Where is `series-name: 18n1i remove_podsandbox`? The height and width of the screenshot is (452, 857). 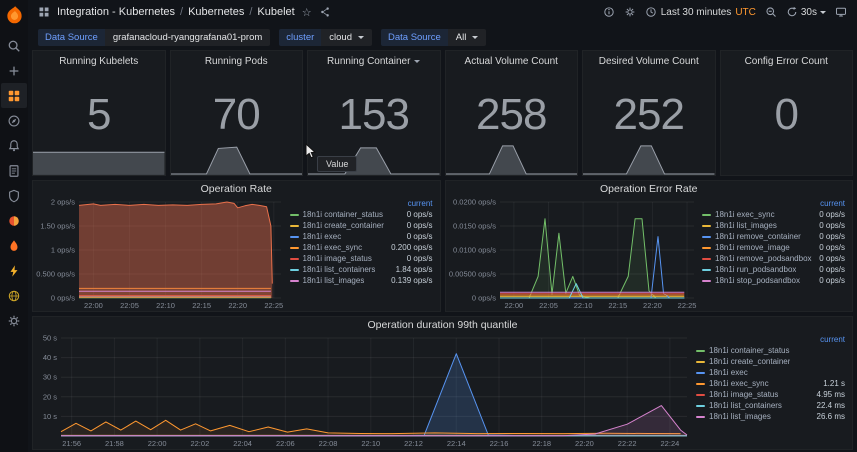
series-name: 18n1i remove_podsandbox is located at coordinates (763, 258).